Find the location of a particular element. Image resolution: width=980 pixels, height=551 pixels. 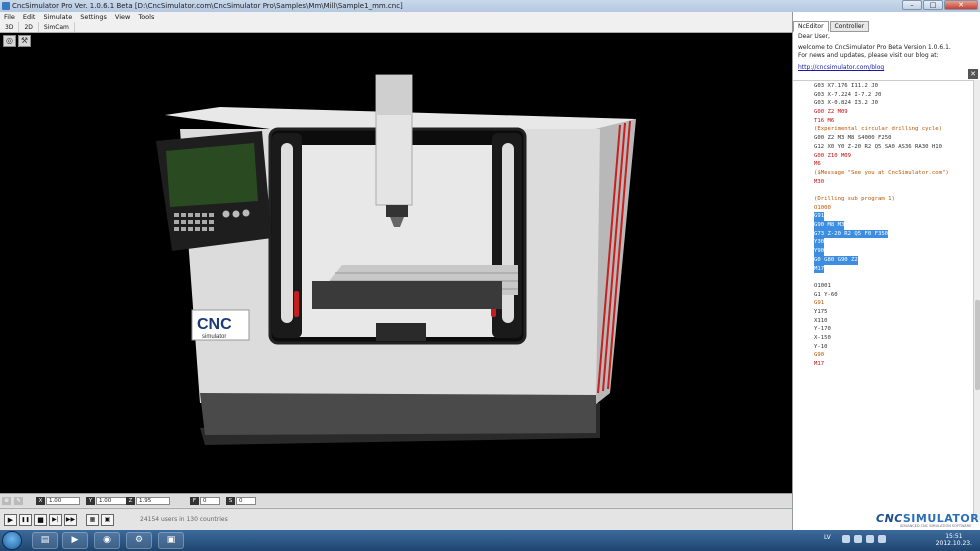

code-line: (Experimental circular drilling cycle) is located at coordinates (881, 129).